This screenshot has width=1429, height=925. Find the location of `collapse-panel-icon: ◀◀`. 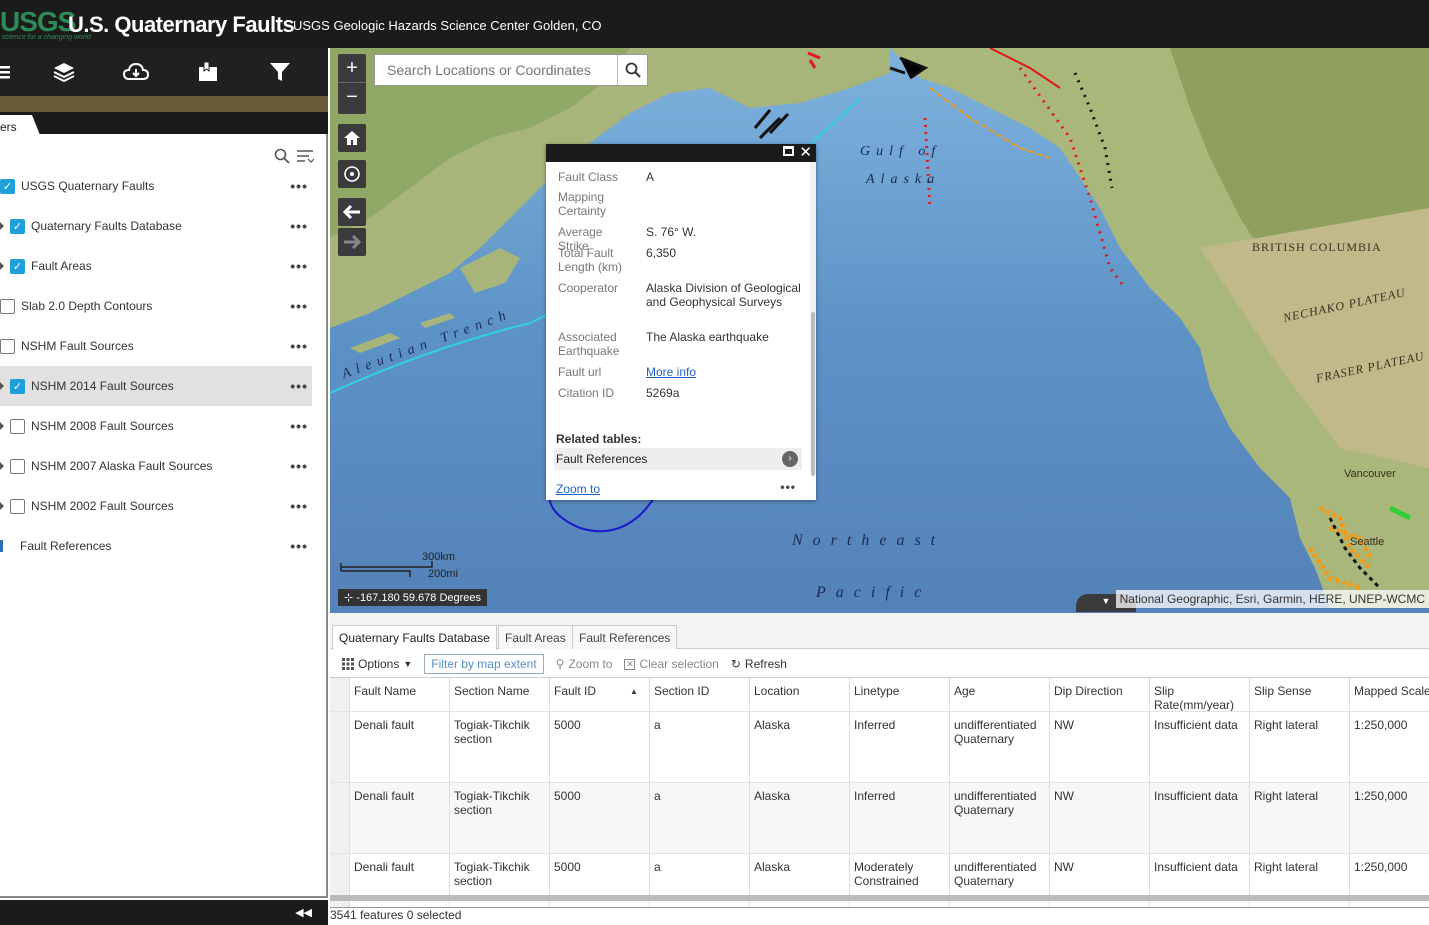

collapse-panel-icon: ◀◀ is located at coordinates (303, 912).